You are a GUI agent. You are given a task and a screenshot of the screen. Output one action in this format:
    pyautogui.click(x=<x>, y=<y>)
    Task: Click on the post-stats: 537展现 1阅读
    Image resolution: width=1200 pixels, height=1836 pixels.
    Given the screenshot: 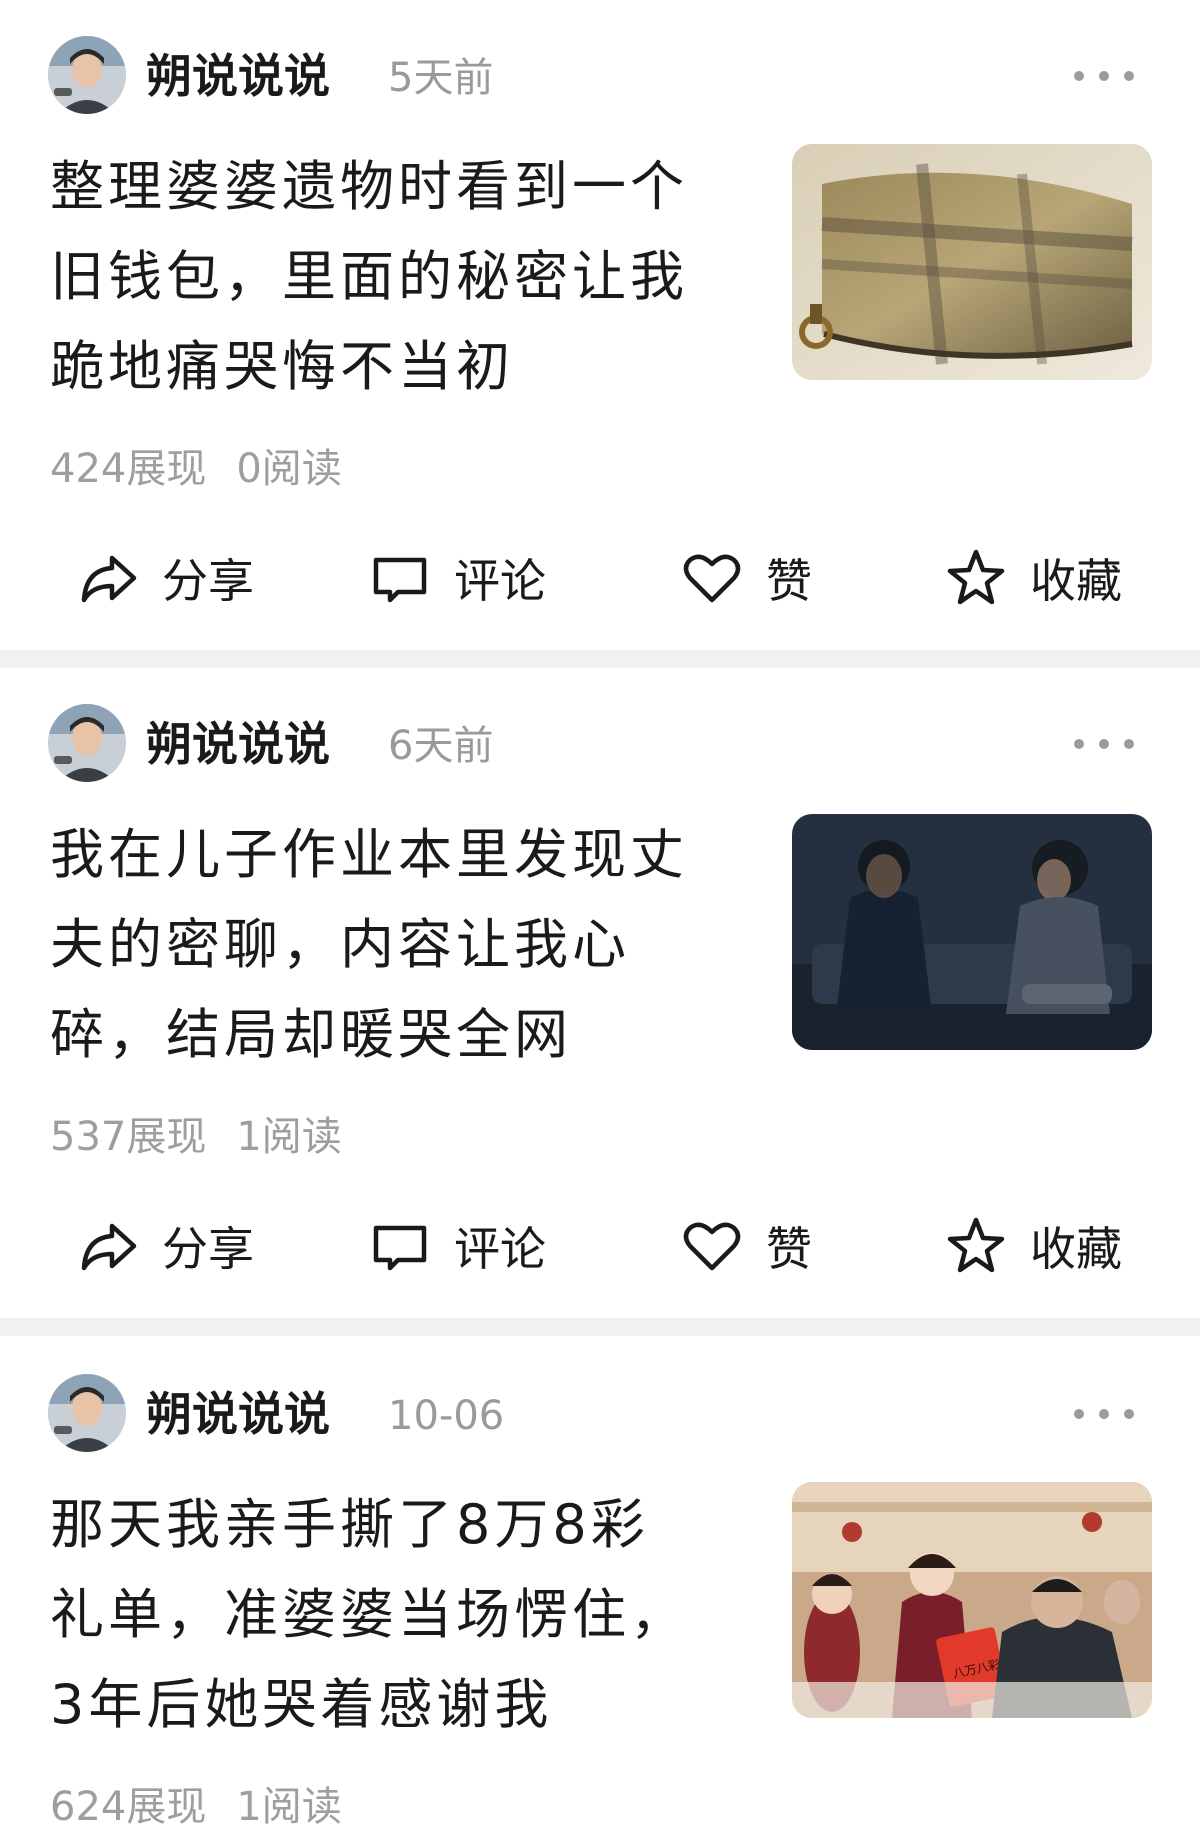 What is the action you would take?
    pyautogui.click(x=196, y=1137)
    